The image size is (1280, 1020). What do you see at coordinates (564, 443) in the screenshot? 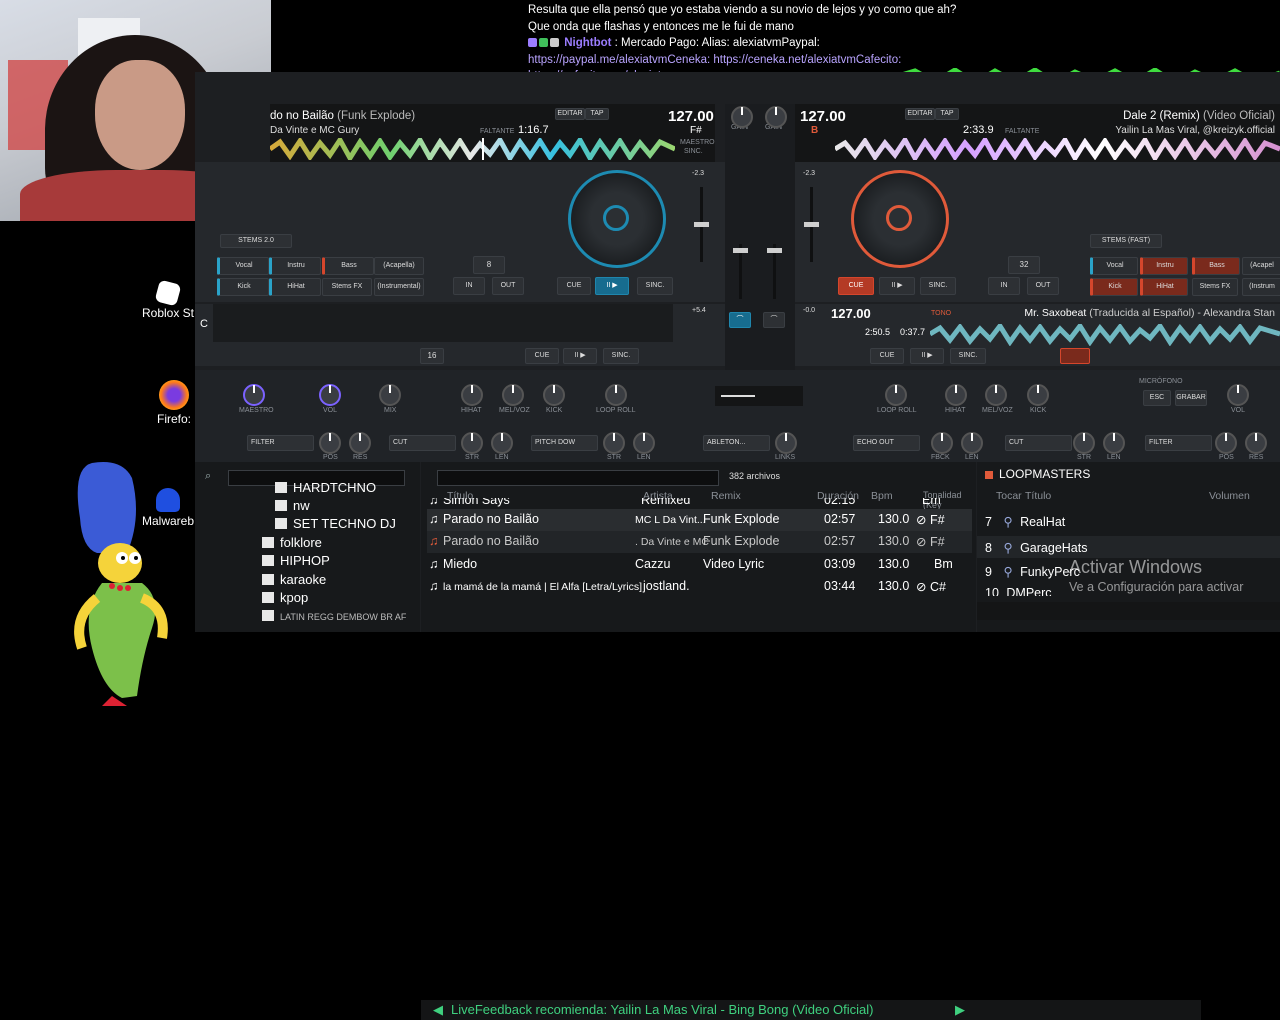
I see `fx-pitch-down-select: PITCH DOW` at bounding box center [564, 443].